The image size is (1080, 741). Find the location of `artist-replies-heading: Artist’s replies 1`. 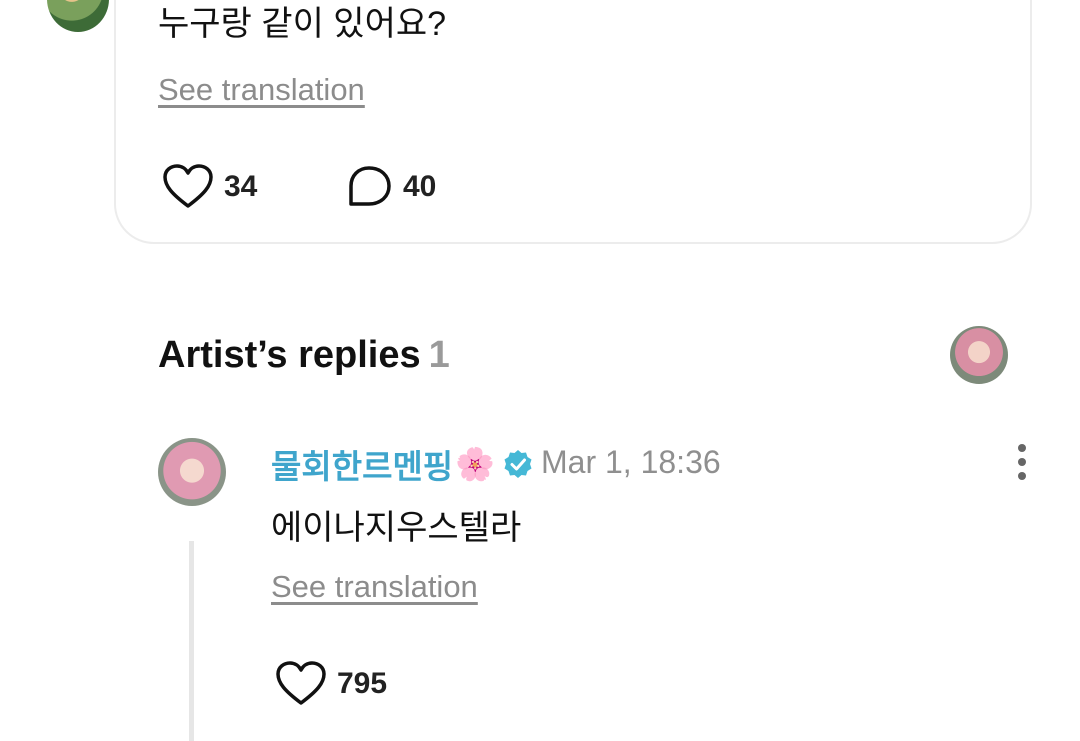

artist-replies-heading: Artist’s replies 1 is located at coordinates (304, 355).